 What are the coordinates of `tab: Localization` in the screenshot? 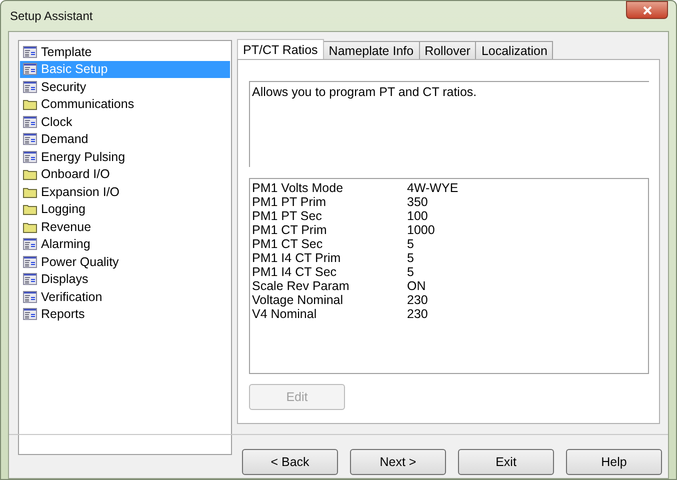 It's located at (514, 50).